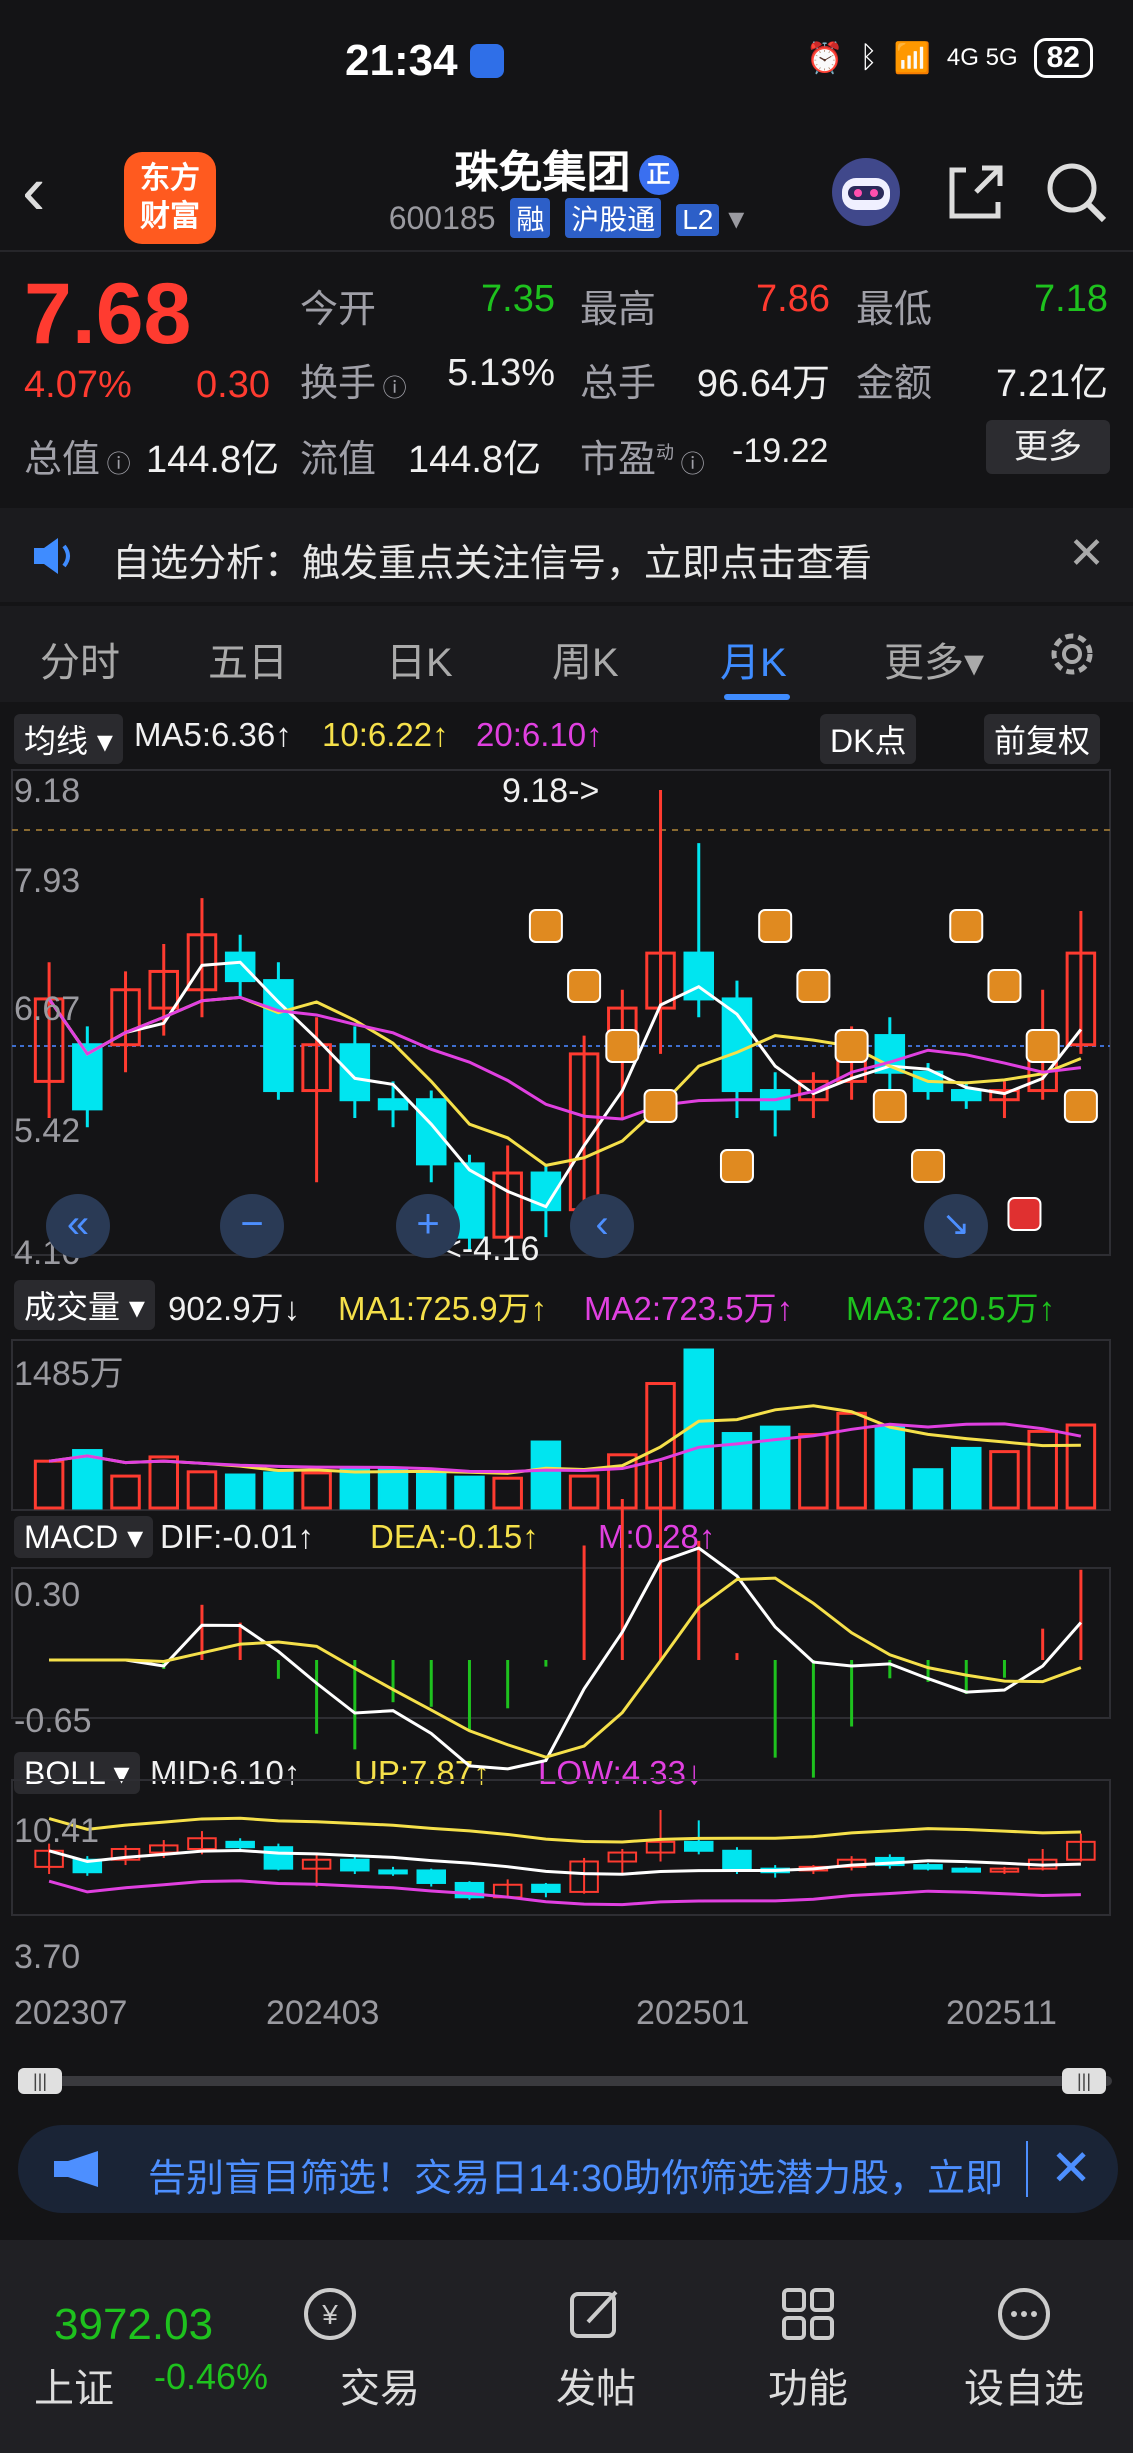  I want to click on tab-weekly-k: 周K, so click(585, 659).